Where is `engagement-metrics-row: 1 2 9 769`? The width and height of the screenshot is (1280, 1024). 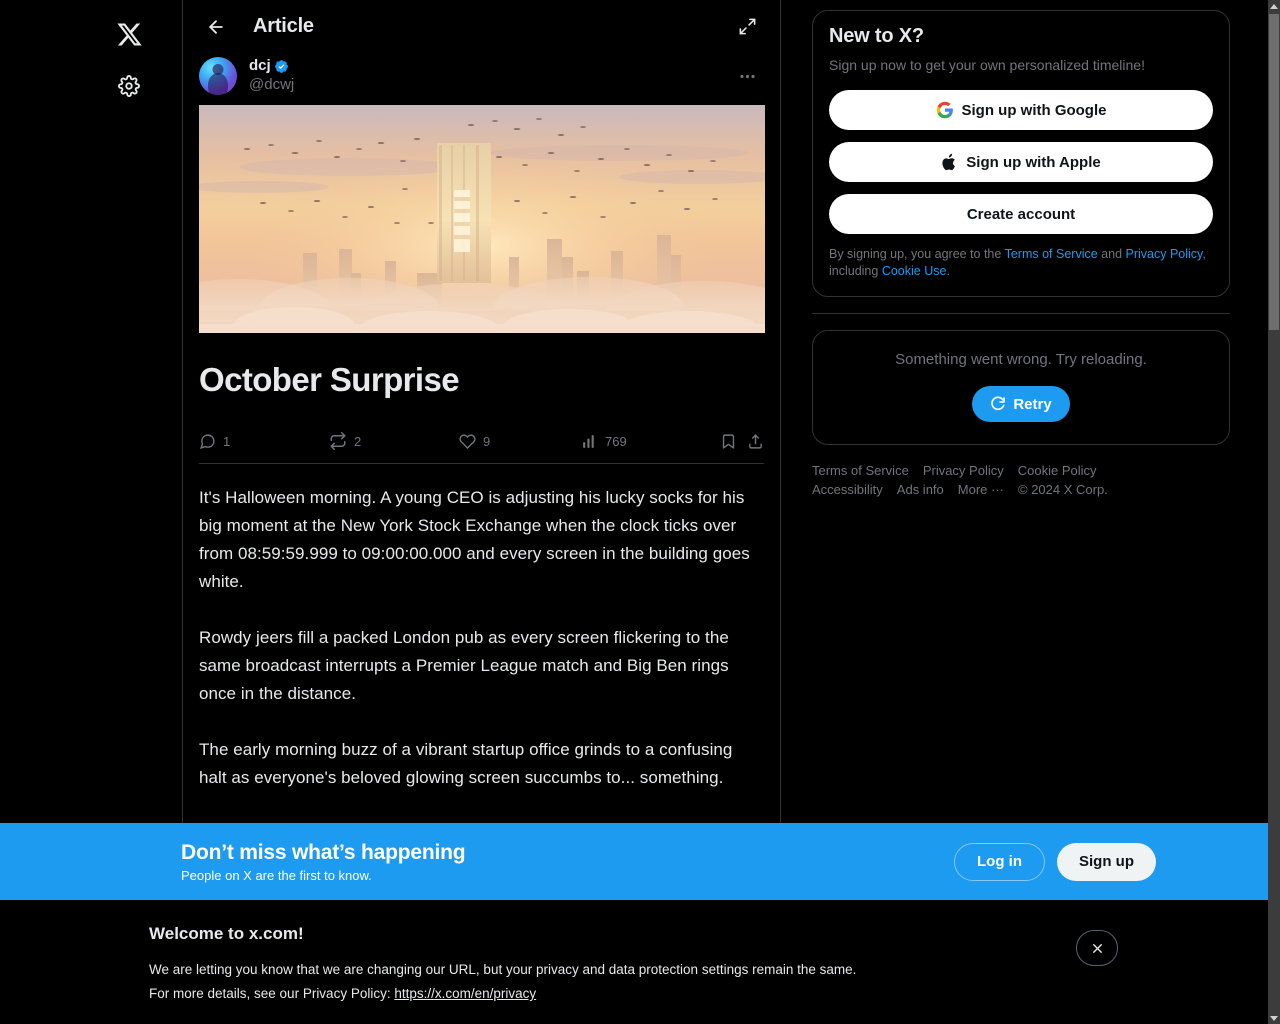 engagement-metrics-row: 1 2 9 769 is located at coordinates (481, 442).